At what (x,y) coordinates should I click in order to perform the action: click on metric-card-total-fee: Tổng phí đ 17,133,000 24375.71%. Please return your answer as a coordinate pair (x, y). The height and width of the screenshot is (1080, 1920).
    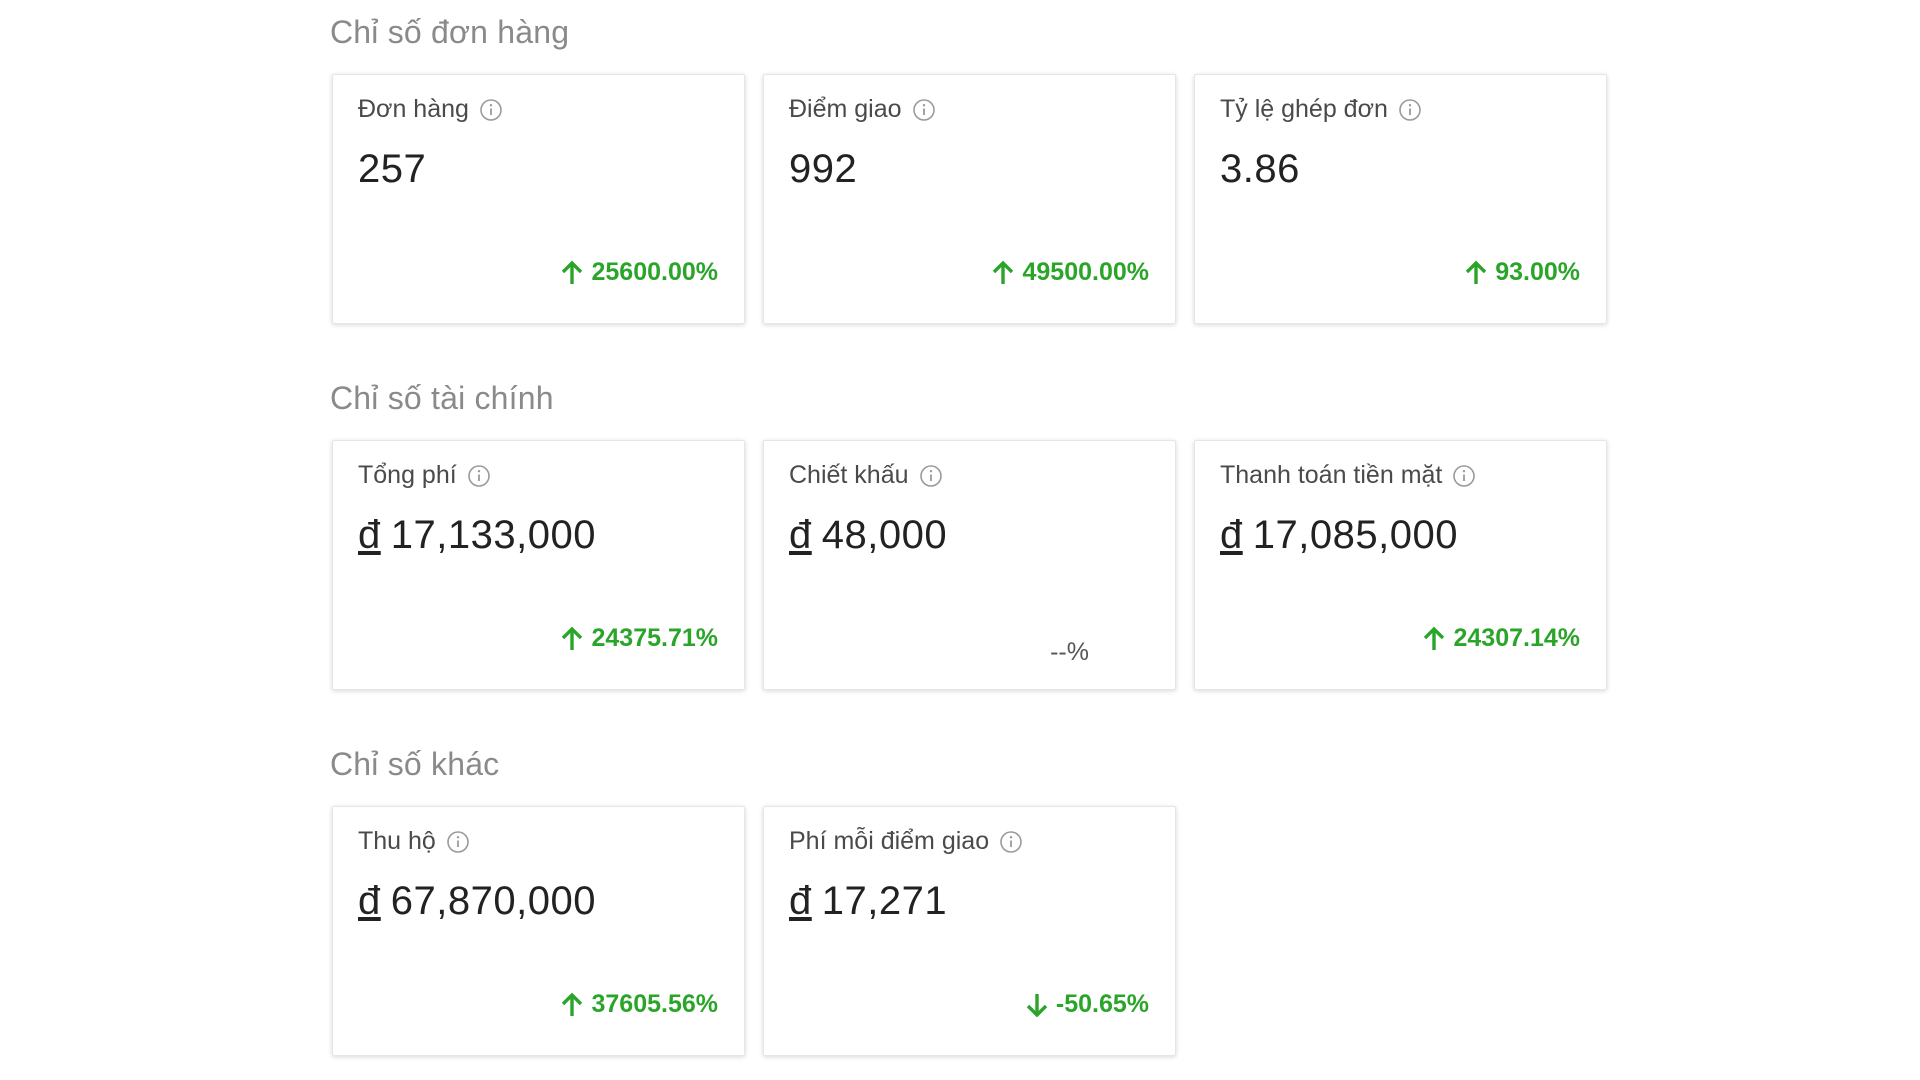
    Looking at the image, I should click on (538, 565).